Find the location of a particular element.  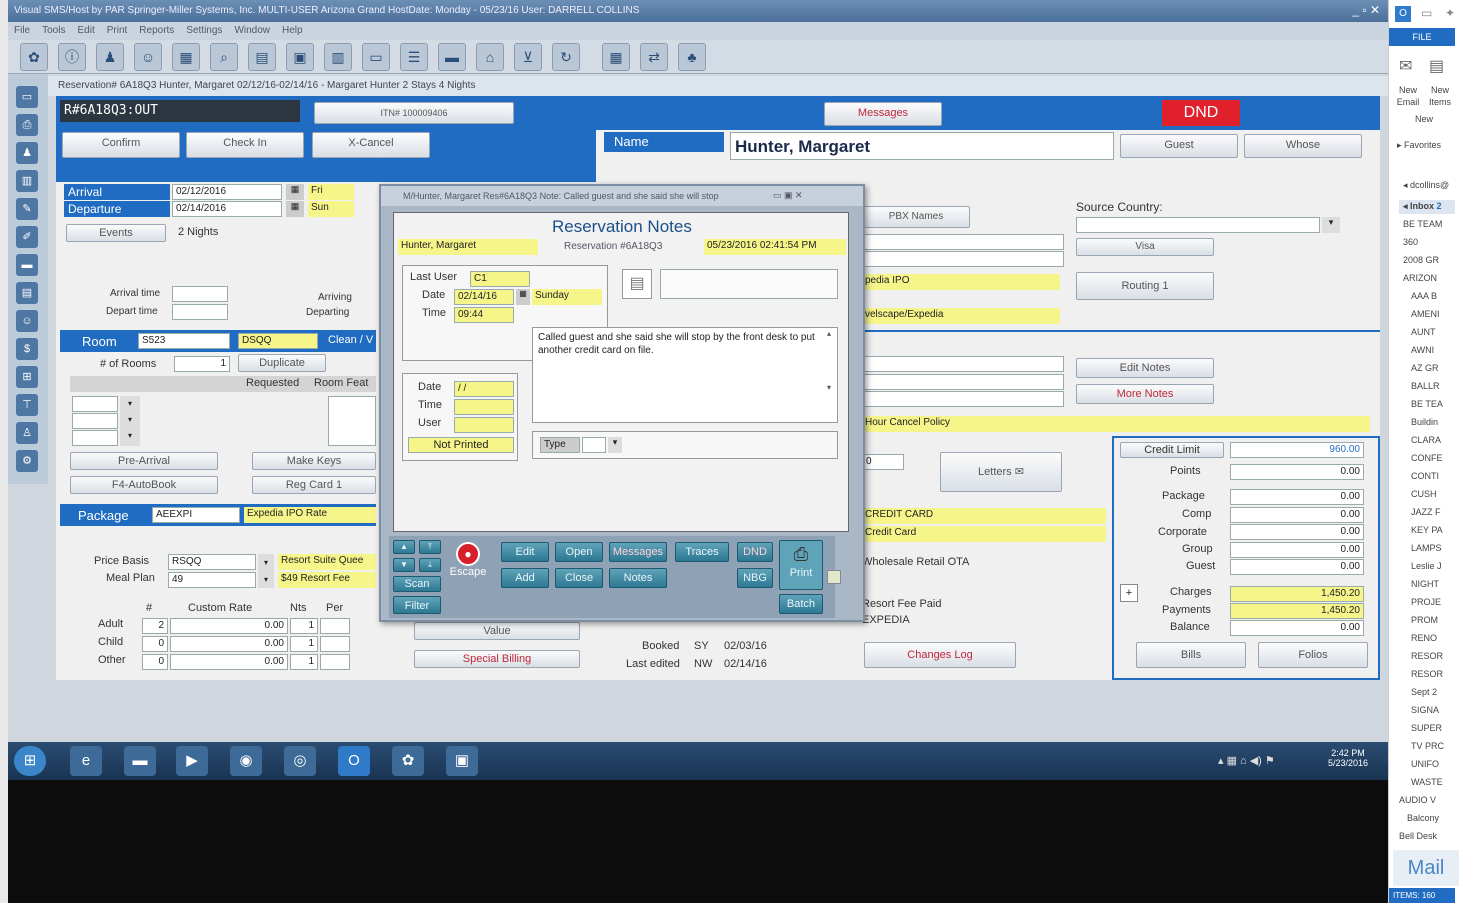

note-subject-field is located at coordinates (749, 284).